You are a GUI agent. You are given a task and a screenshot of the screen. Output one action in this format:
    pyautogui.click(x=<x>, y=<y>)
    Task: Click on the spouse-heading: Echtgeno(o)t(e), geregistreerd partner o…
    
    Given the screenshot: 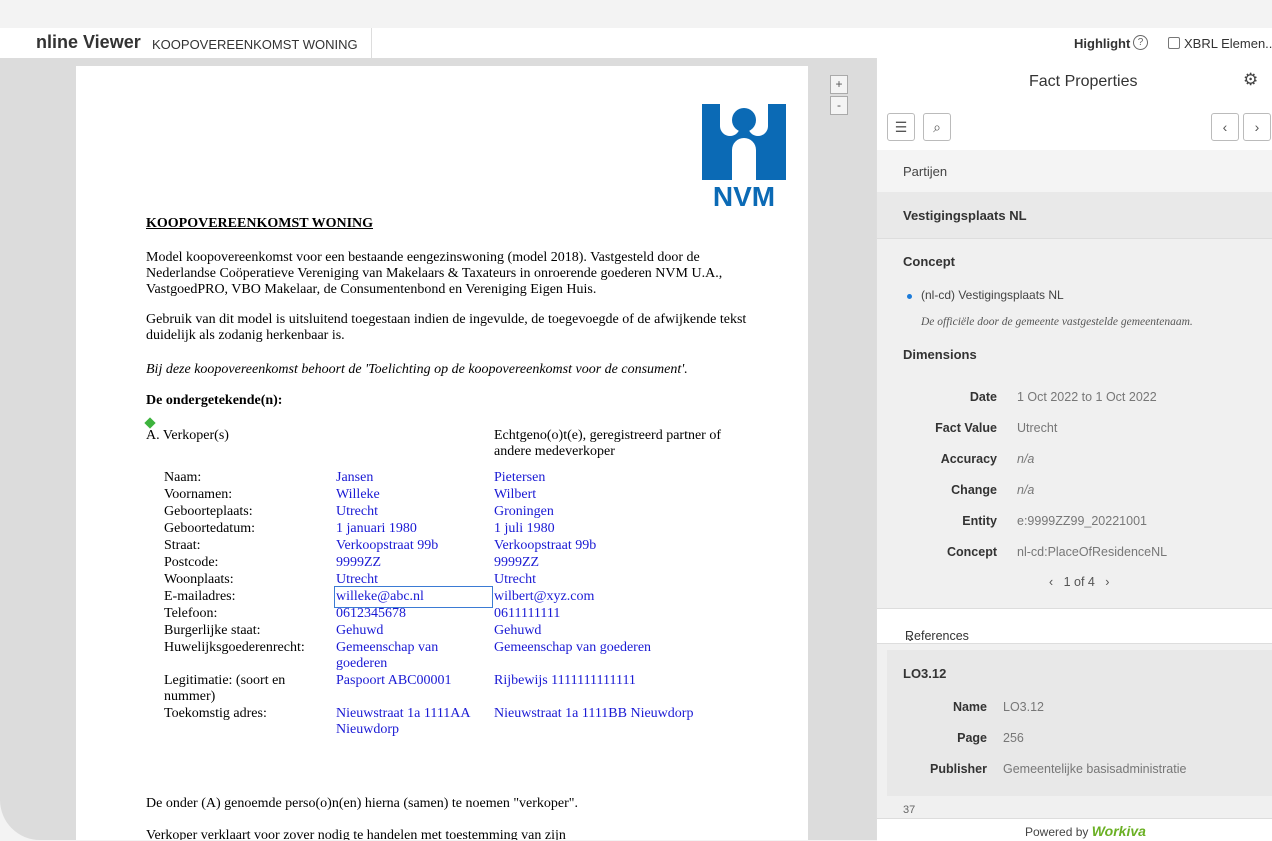 What is the action you would take?
    pyautogui.click(x=607, y=443)
    